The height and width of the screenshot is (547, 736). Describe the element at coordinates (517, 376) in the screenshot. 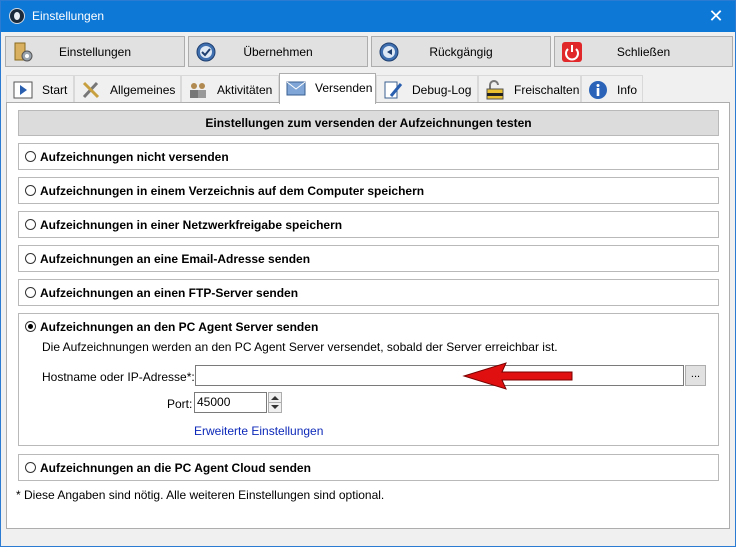

I see `annotation-arrow-icon` at that location.